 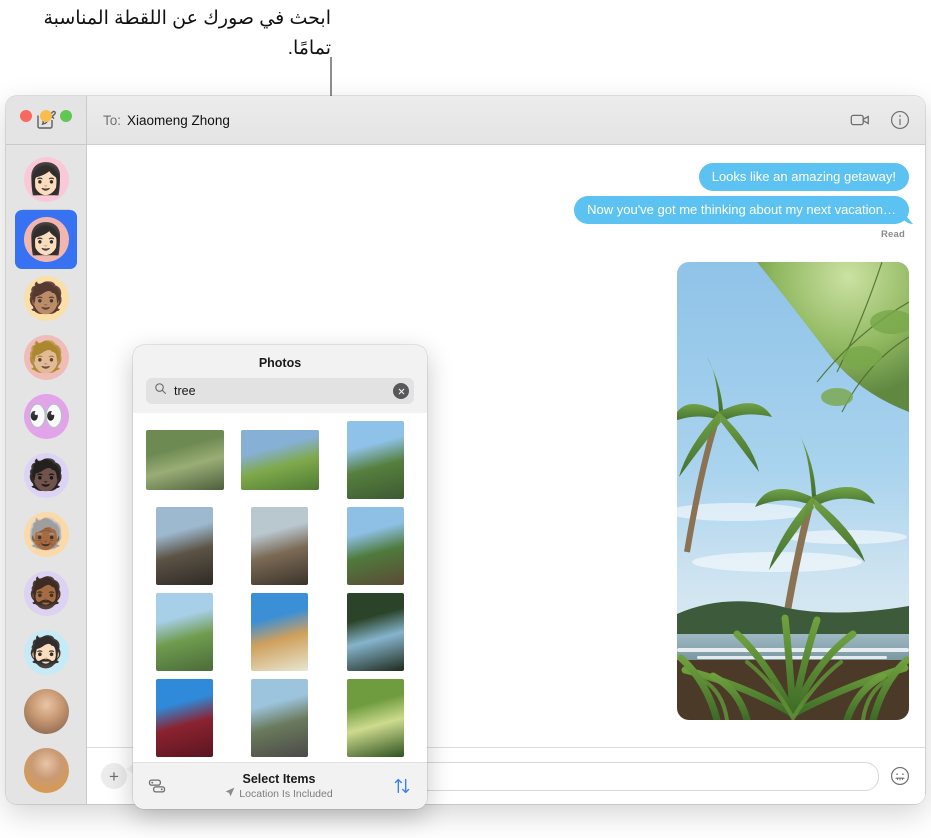 I want to click on photo-cliff-coast-waves, so click(x=185, y=546).